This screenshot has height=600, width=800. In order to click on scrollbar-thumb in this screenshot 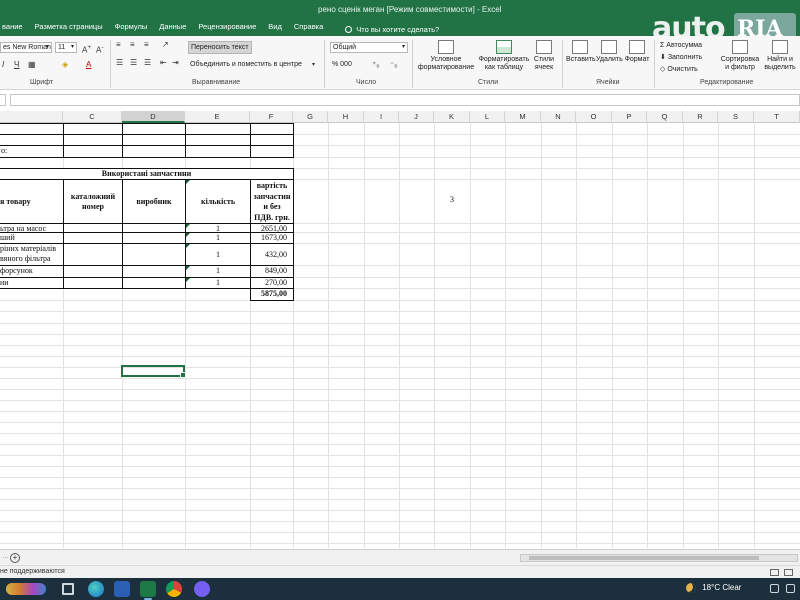, I will do `click(644, 558)`.